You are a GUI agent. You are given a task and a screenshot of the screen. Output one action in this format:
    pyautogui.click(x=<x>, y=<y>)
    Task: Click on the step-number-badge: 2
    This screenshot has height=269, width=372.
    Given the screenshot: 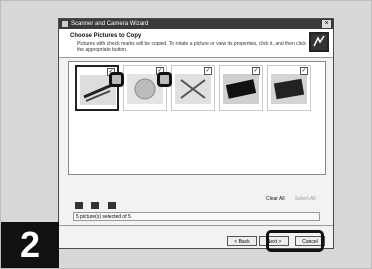 What is the action you would take?
    pyautogui.click(x=30, y=245)
    